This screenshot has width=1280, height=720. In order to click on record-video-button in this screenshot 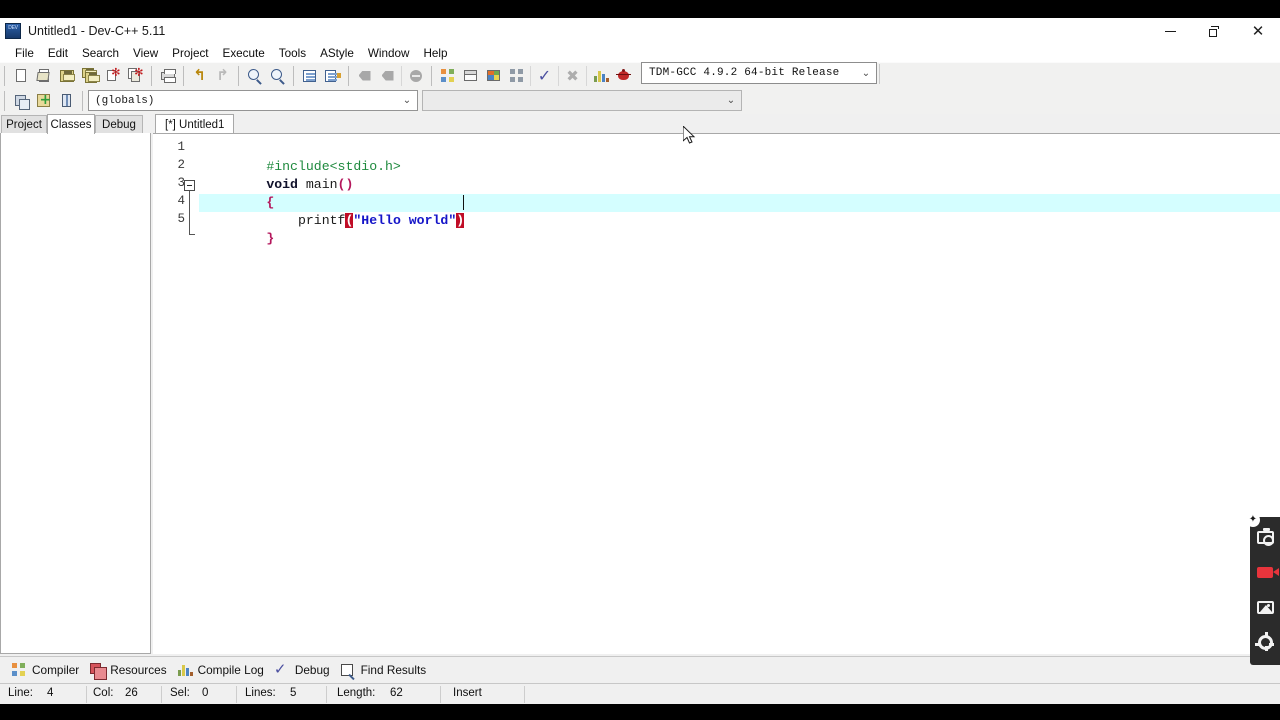, I will do `click(1265, 572)`.